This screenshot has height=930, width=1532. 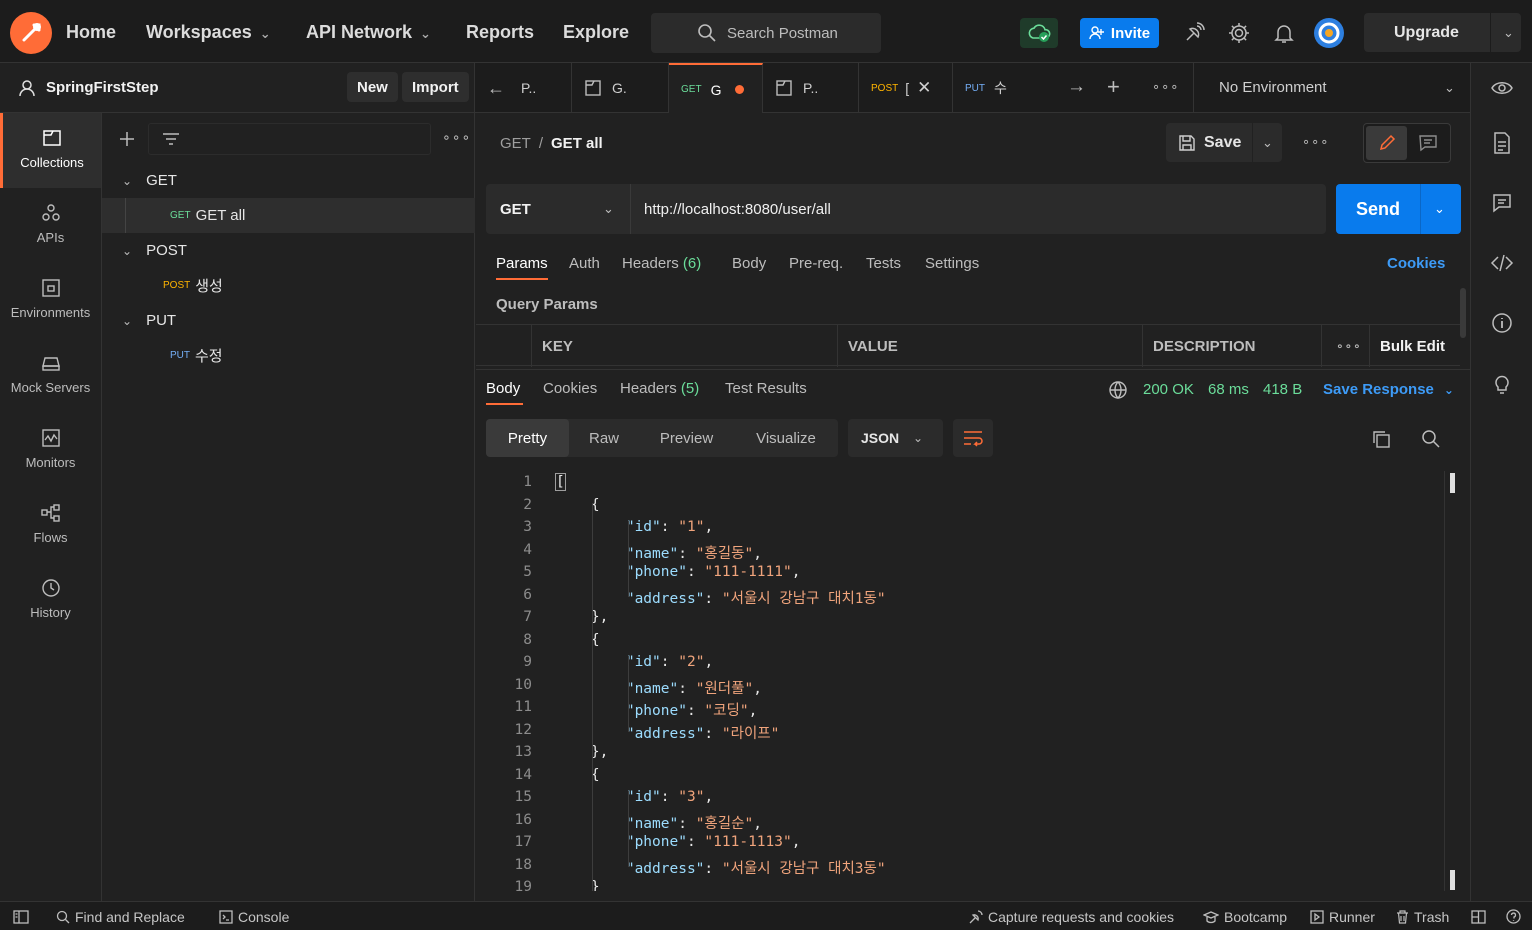 What do you see at coordinates (368, 32) in the screenshot?
I see `nav-api-network: API Network ⌄` at bounding box center [368, 32].